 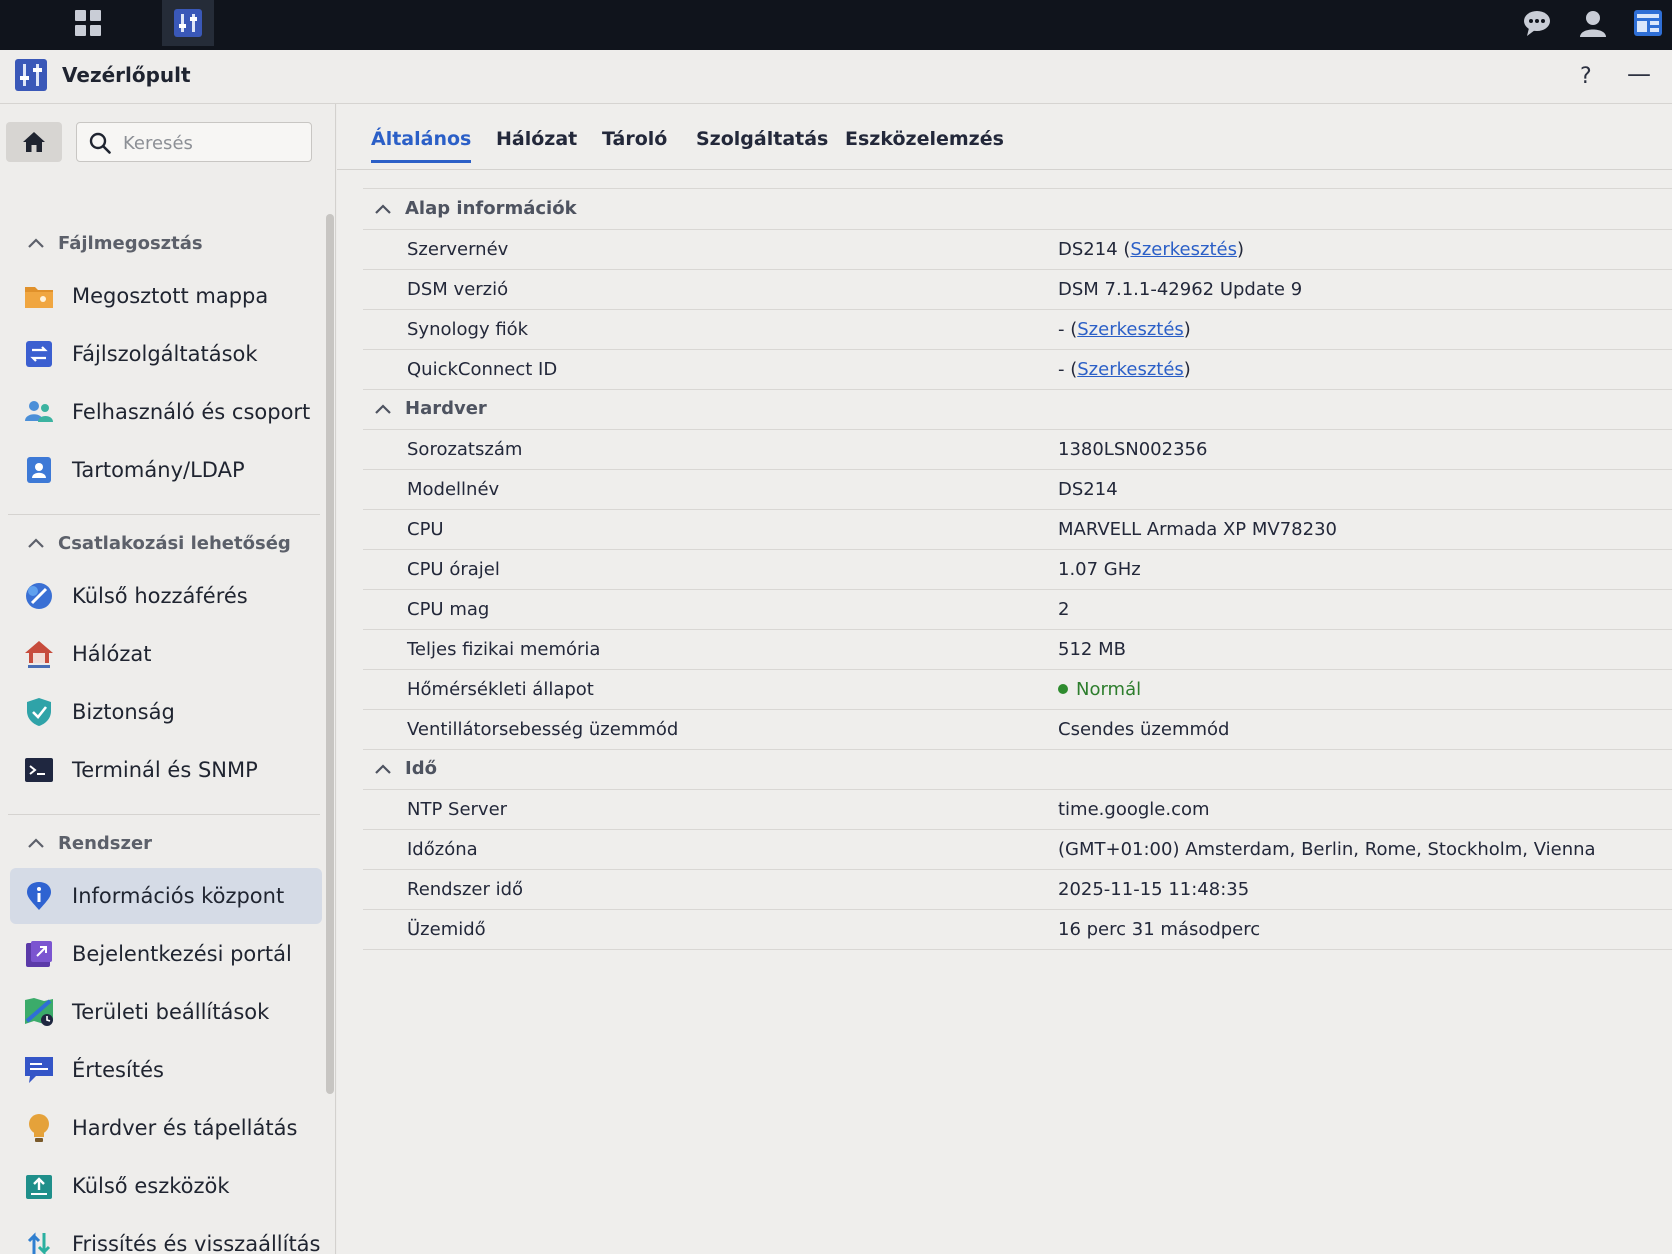 What do you see at coordinates (836, 25) in the screenshot?
I see `taskbar` at bounding box center [836, 25].